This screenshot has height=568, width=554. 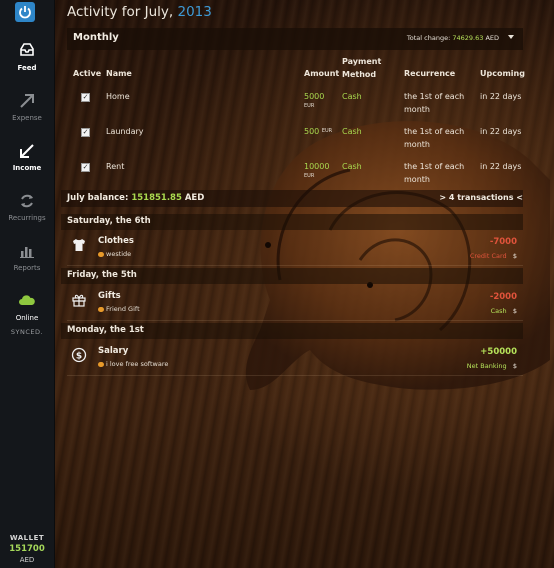 I want to click on transaction-note: Friend Gift, so click(x=119, y=309).